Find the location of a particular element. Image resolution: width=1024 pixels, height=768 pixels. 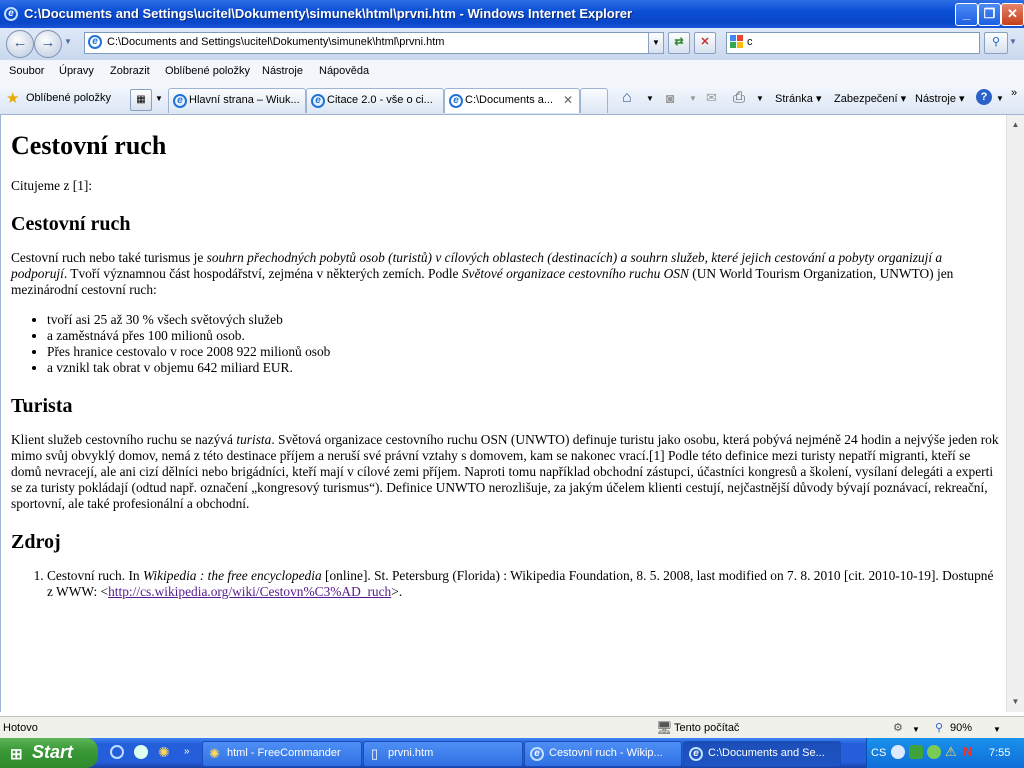

zoom-dropdown-icon: ▼ is located at coordinates (997, 729).